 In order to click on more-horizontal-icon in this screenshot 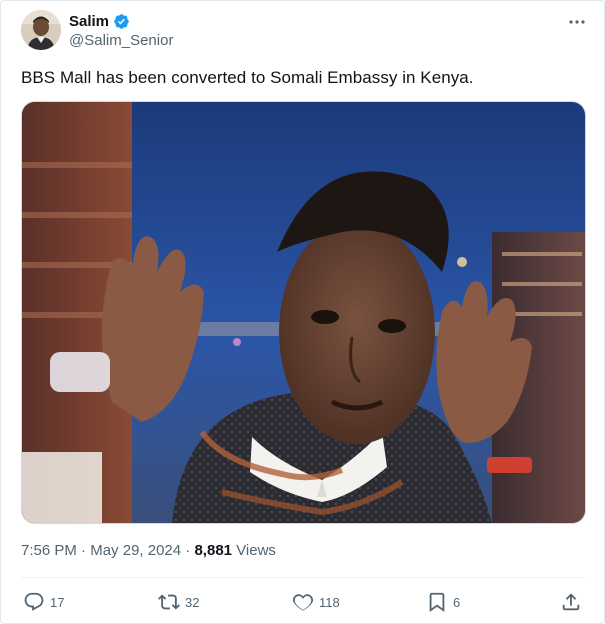, I will do `click(577, 22)`.